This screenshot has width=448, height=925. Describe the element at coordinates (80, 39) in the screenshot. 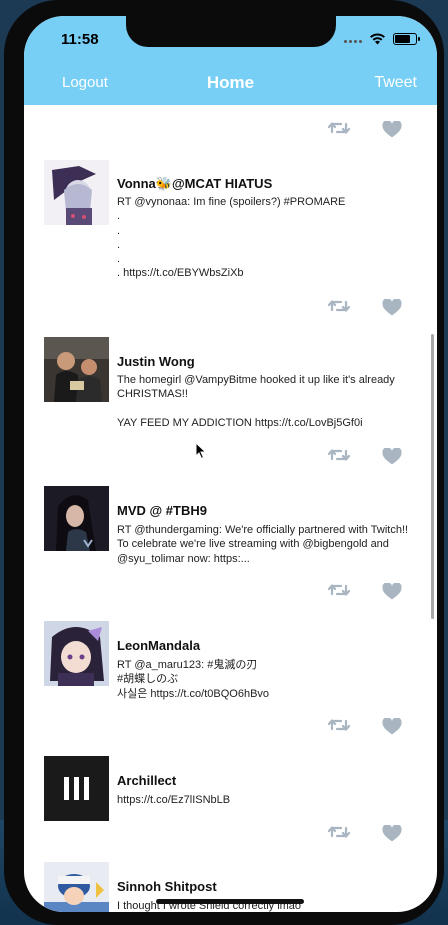

I see `status-time: 11:58` at that location.